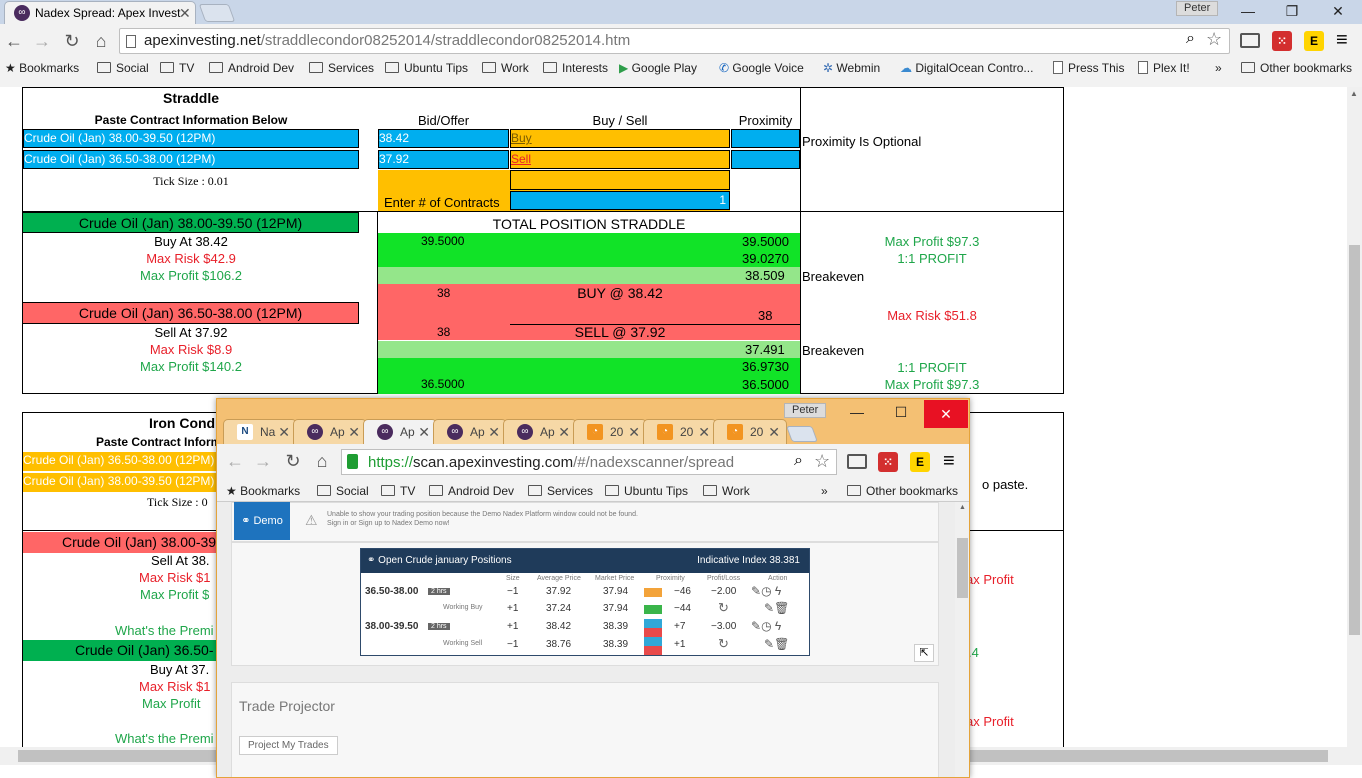 Image resolution: width=1362 pixels, height=778 pixels. What do you see at coordinates (123, 68) in the screenshot?
I see `bookmark-social: Social` at bounding box center [123, 68].